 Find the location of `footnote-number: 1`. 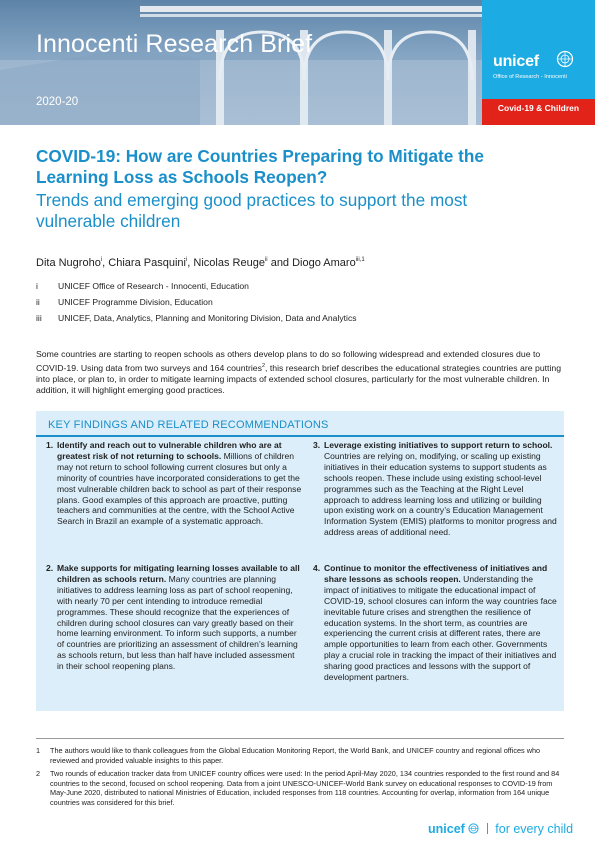

footnote-number: 1 is located at coordinates (38, 750).